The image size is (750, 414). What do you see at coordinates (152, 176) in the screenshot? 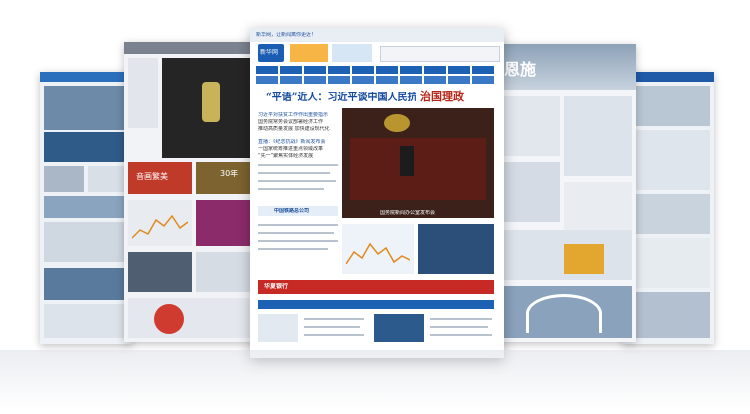
I see `music-banner: 音画繁美` at bounding box center [152, 176].